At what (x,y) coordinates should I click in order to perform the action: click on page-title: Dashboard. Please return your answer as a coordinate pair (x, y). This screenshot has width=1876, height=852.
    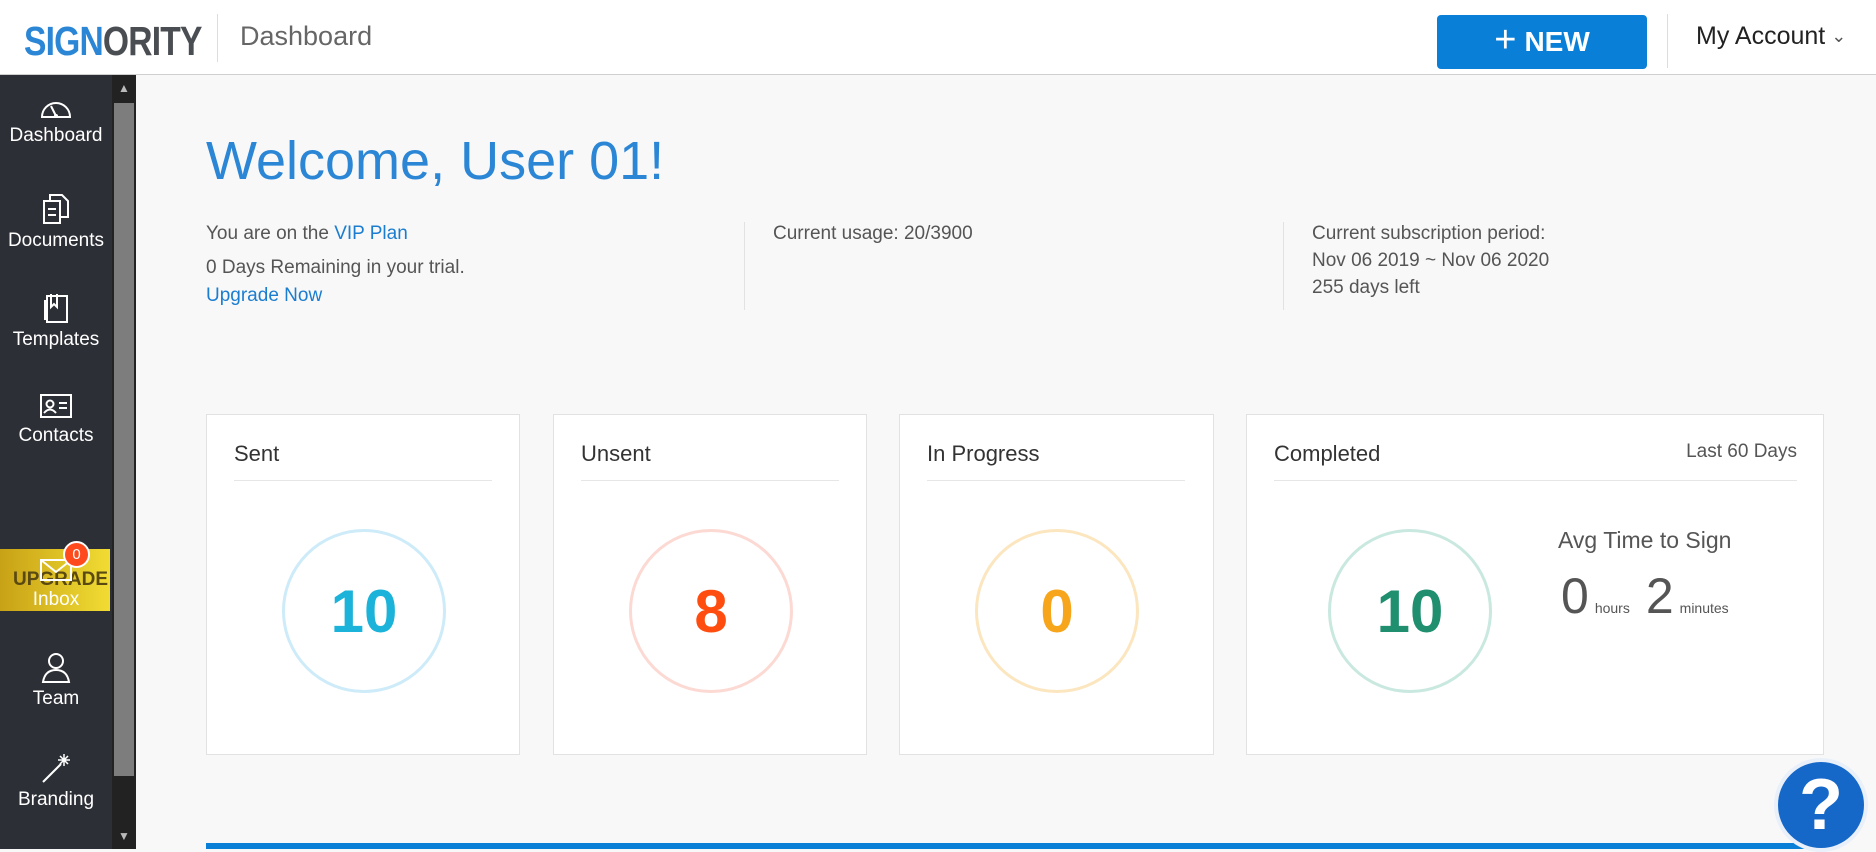
    Looking at the image, I should click on (306, 36).